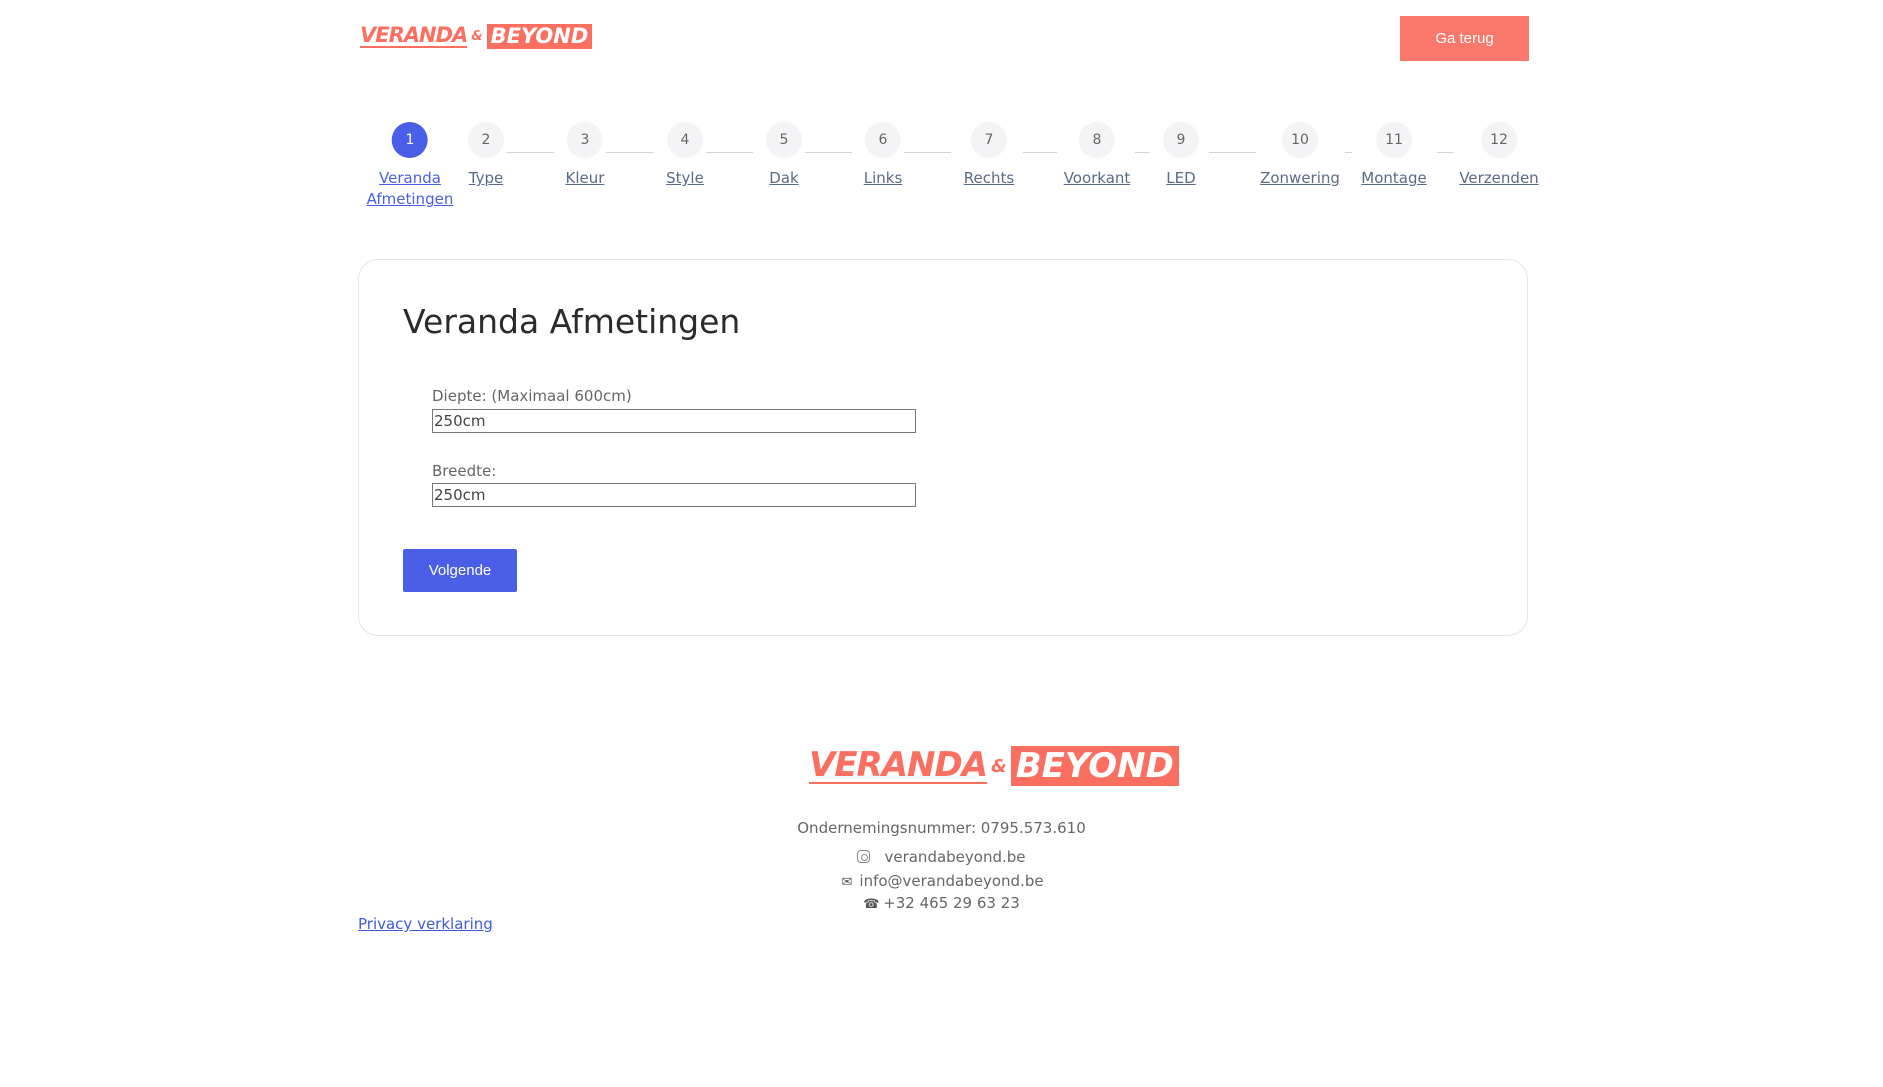 This screenshot has width=1883, height=1087. Describe the element at coordinates (674, 495) in the screenshot. I see `width-input` at that location.